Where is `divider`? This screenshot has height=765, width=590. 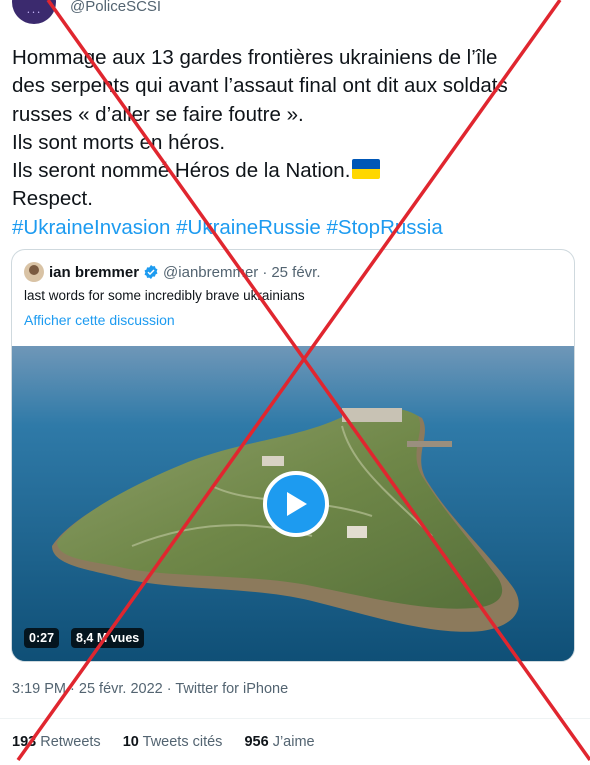 divider is located at coordinates (295, 718).